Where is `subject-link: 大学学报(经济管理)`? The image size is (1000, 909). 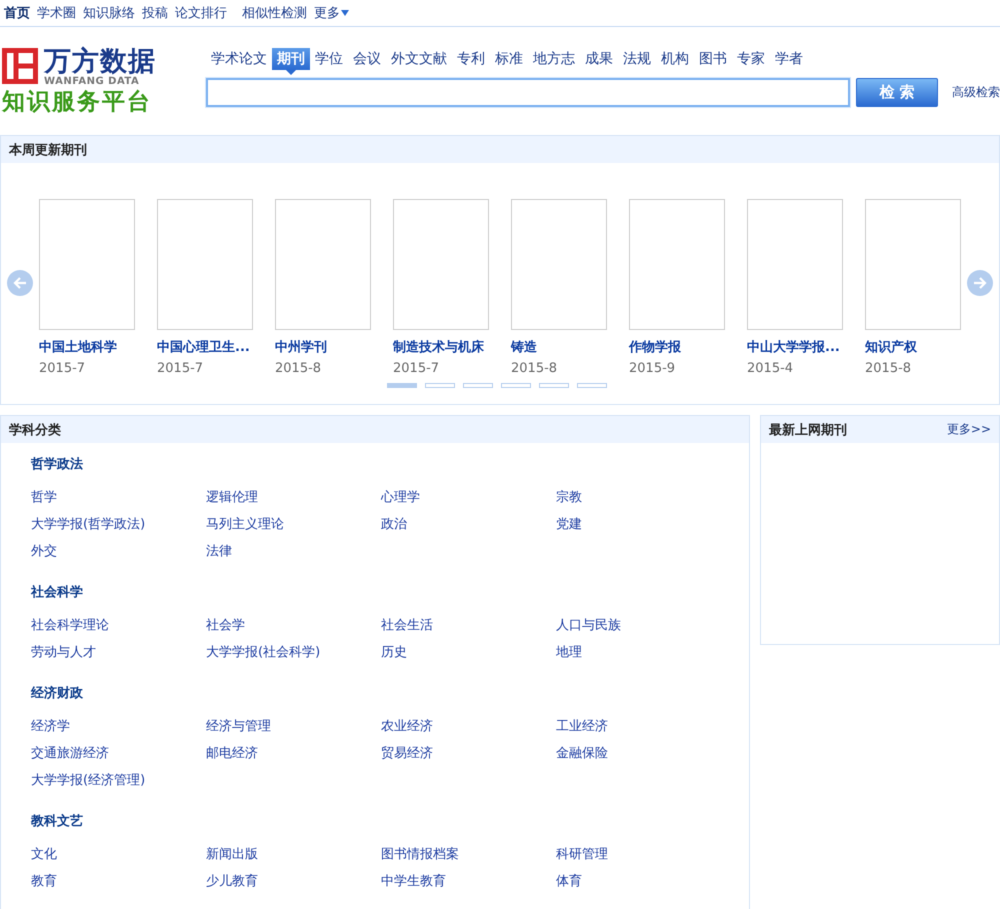 subject-link: 大学学报(经济管理) is located at coordinates (118, 780).